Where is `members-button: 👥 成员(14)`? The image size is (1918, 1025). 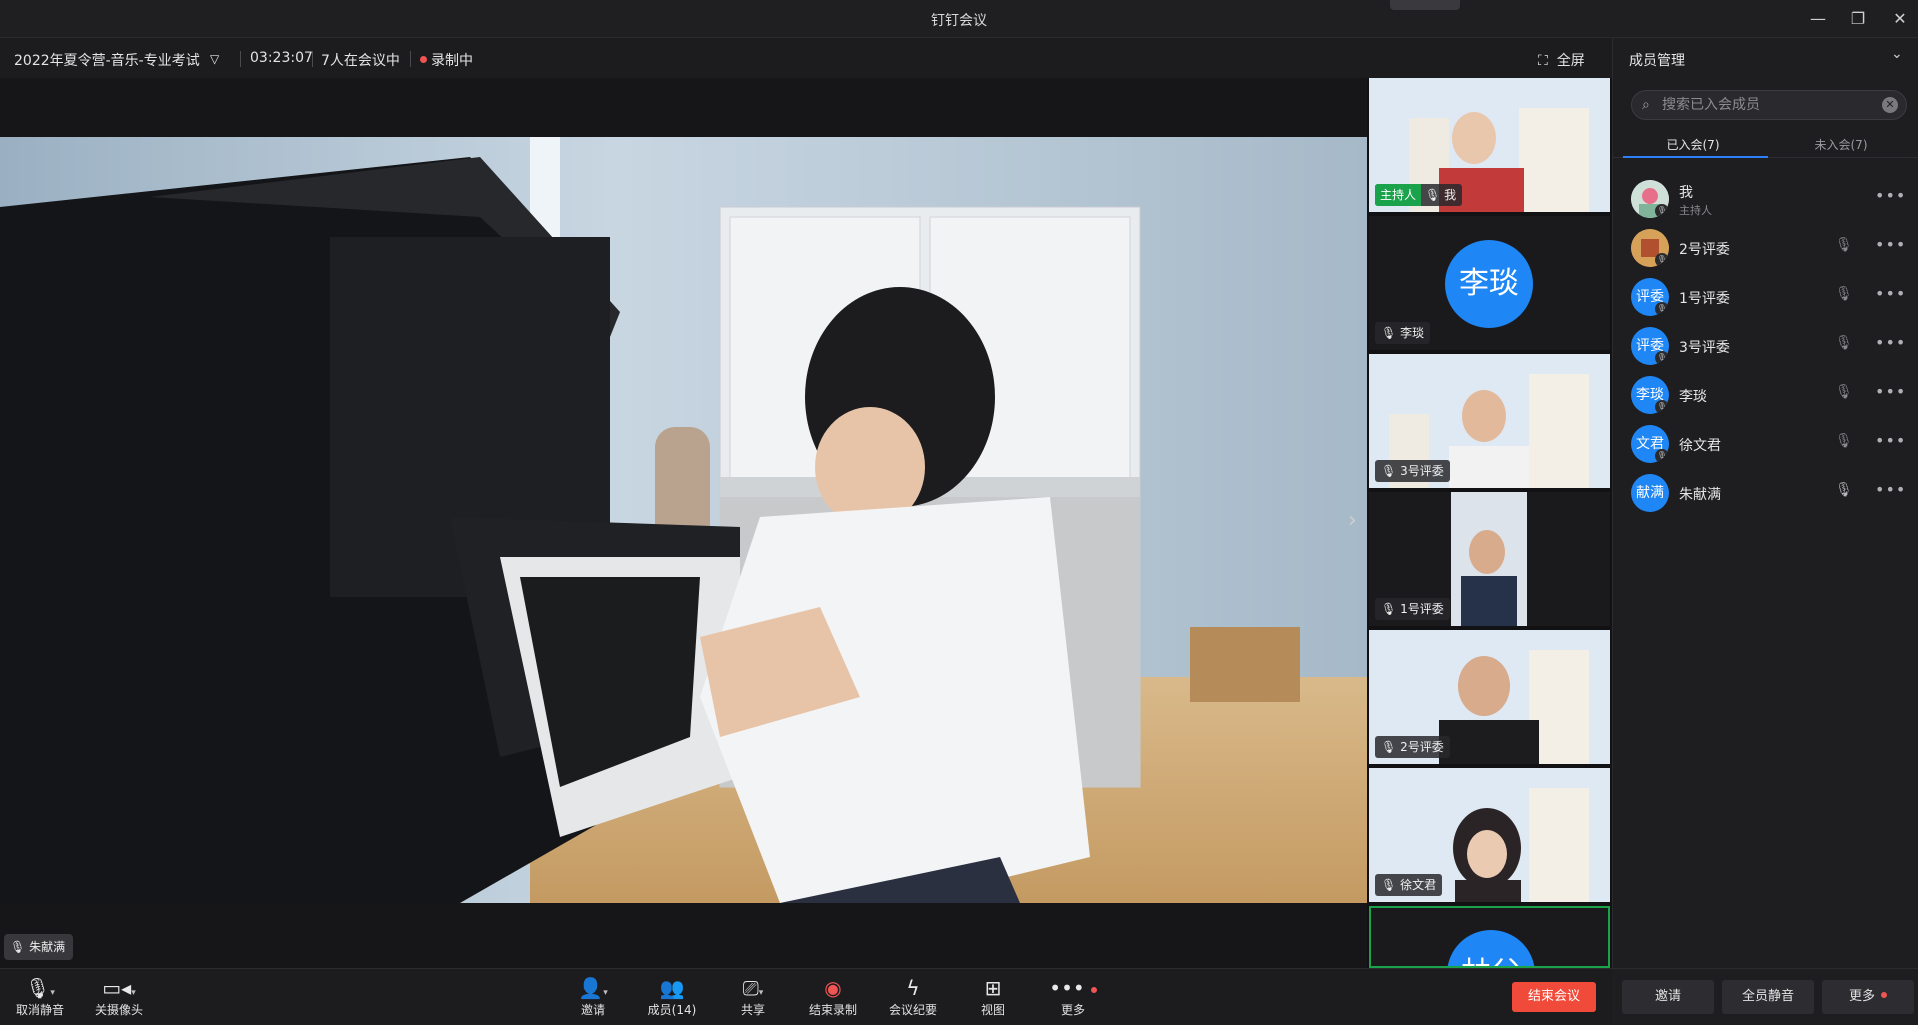
members-button: 👥 成员(14) is located at coordinates (672, 996).